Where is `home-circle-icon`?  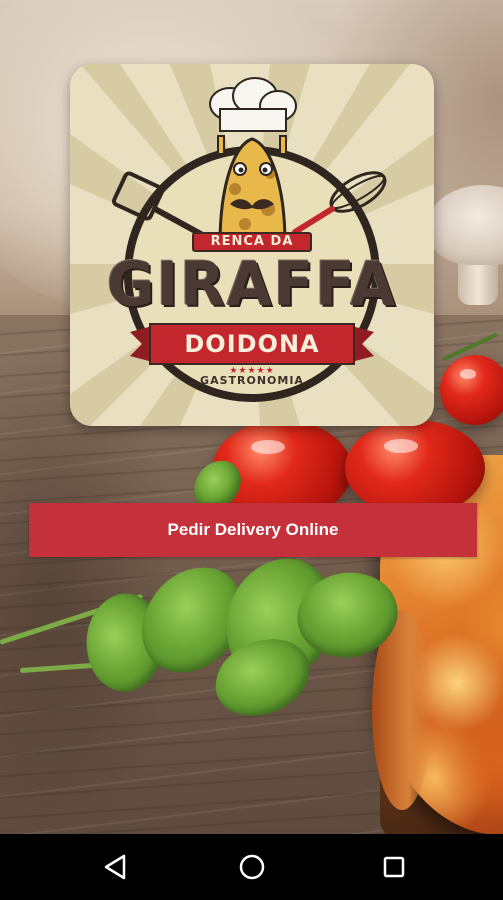
home-circle-icon is located at coordinates (252, 867).